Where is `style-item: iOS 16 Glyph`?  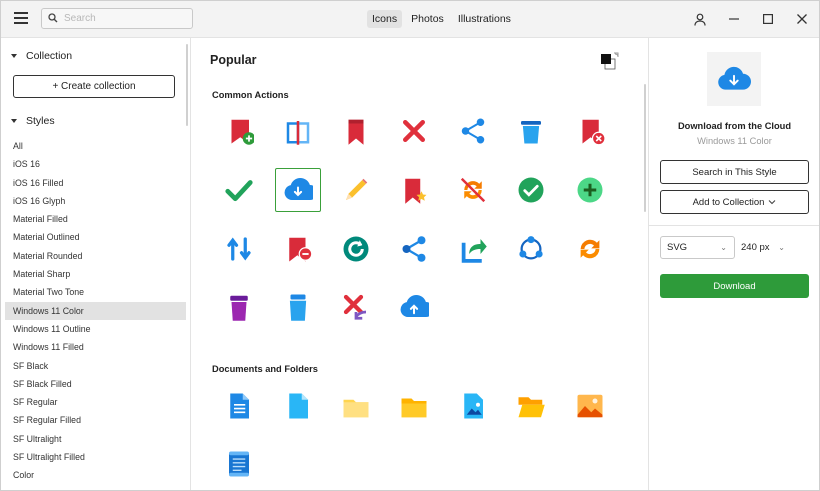 style-item: iOS 16 Glyph is located at coordinates (95, 201).